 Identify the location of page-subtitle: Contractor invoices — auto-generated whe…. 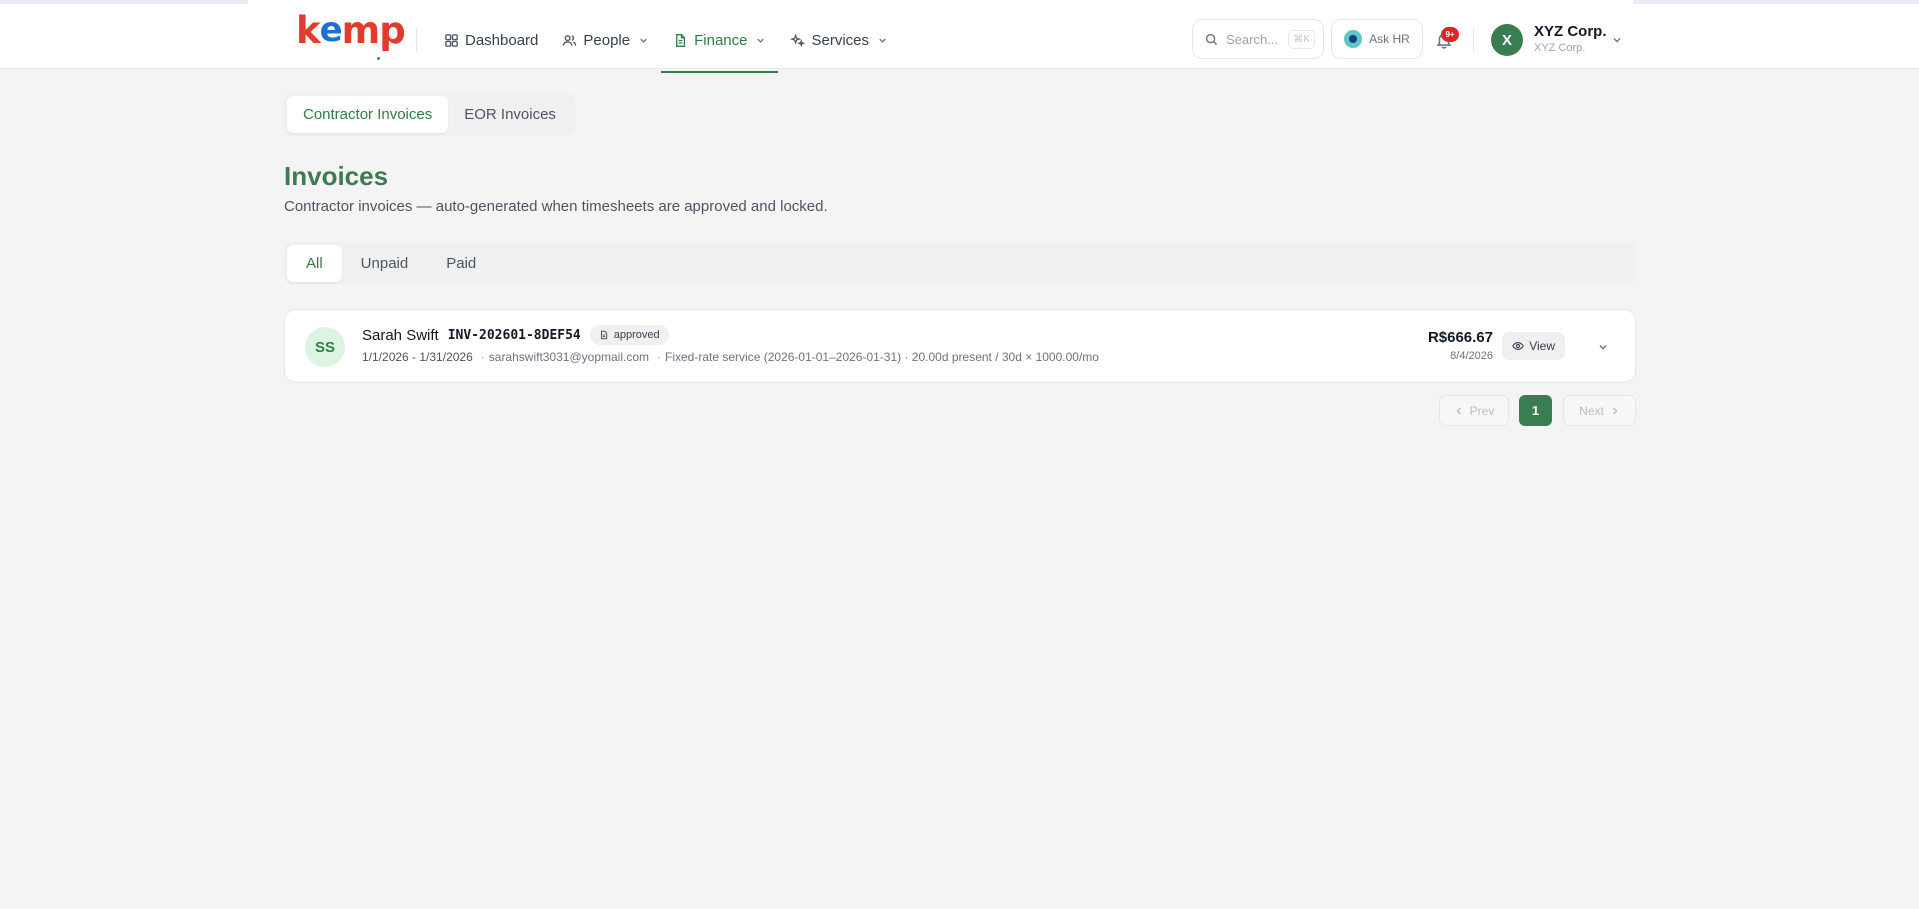
(556, 206).